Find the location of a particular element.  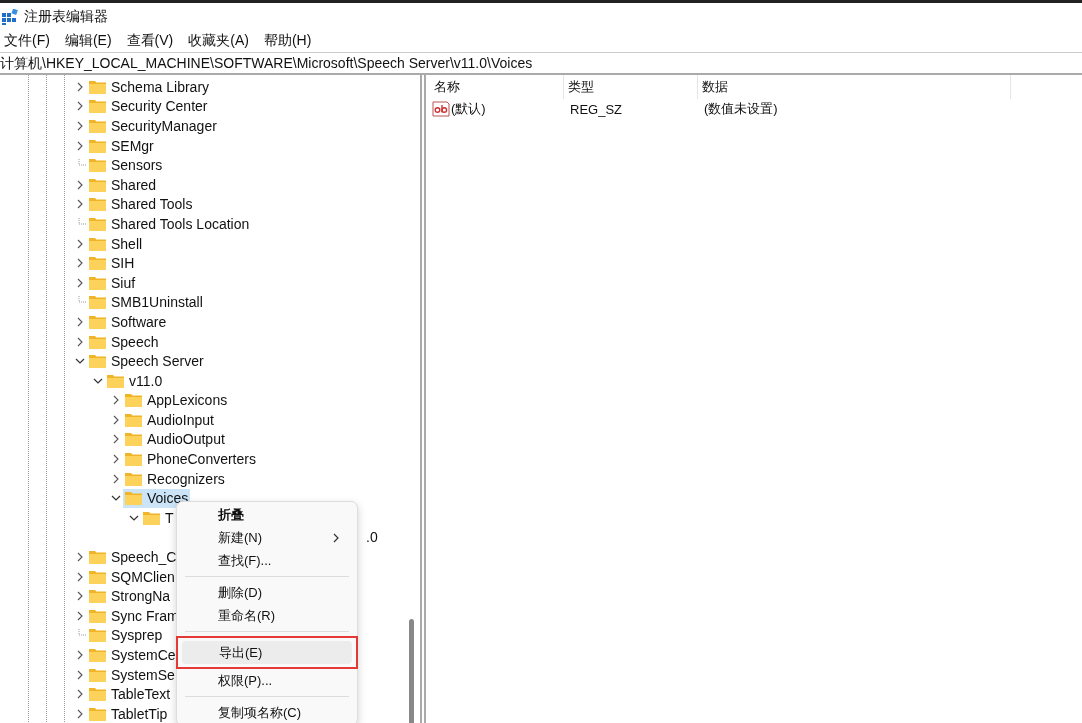

menu-item: 复制项名称(C) is located at coordinates (267, 712).